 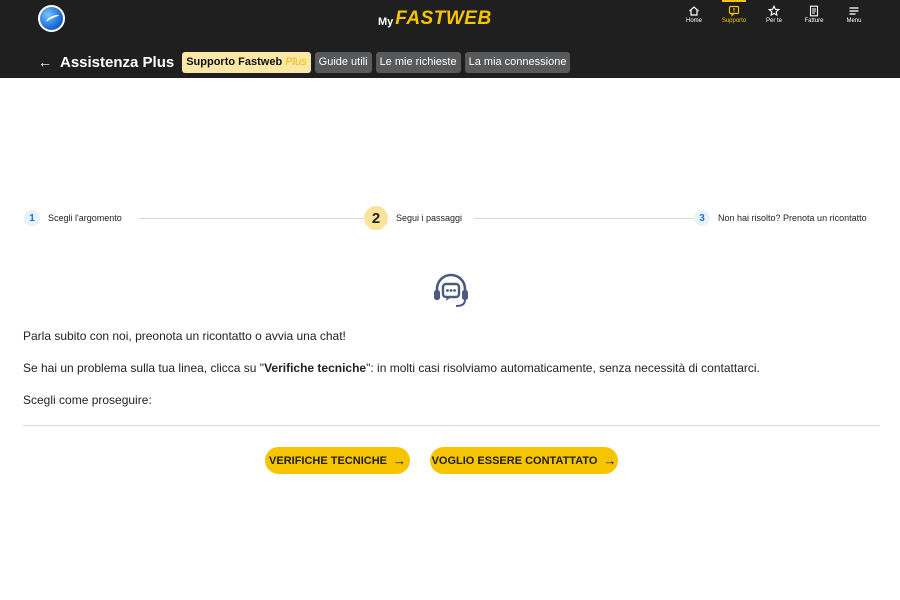 I want to click on myfastweb-logo: My FASTWEB, so click(x=435, y=19).